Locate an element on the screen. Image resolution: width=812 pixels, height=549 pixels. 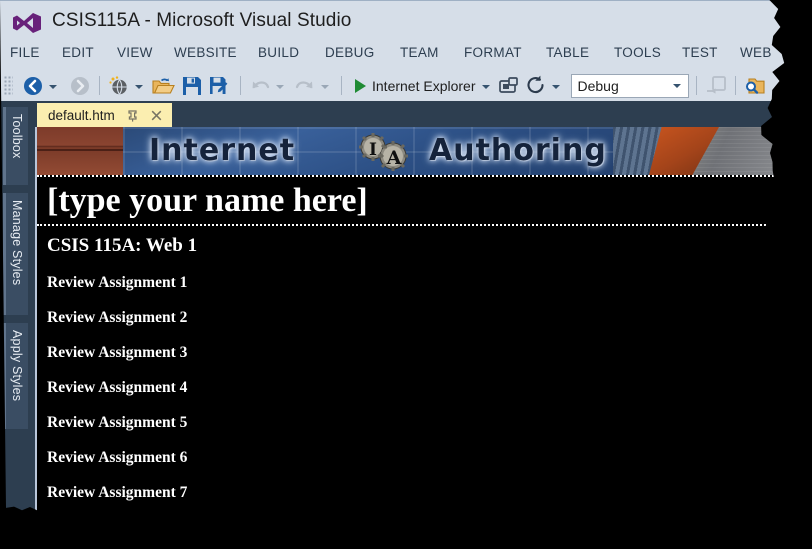
sidebar-item-label: Apply Styles is located at coordinates (17, 366).